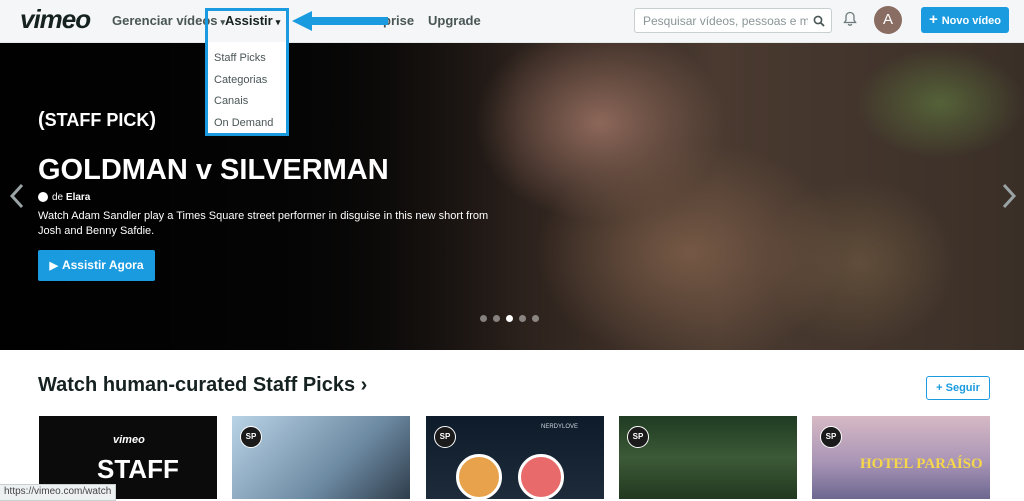  I want to click on thumb-vimeo-text: vimeo, so click(129, 440).